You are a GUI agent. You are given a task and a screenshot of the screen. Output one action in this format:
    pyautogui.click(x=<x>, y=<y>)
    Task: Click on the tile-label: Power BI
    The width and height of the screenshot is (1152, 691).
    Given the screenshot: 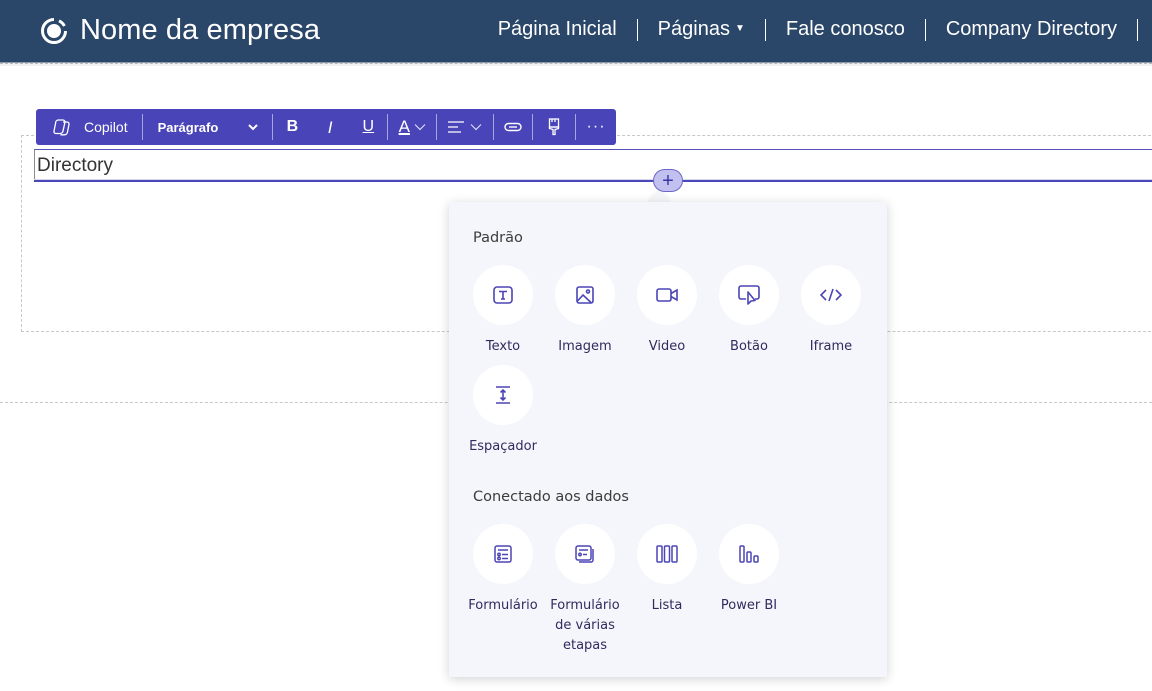 What is the action you would take?
    pyautogui.click(x=749, y=605)
    